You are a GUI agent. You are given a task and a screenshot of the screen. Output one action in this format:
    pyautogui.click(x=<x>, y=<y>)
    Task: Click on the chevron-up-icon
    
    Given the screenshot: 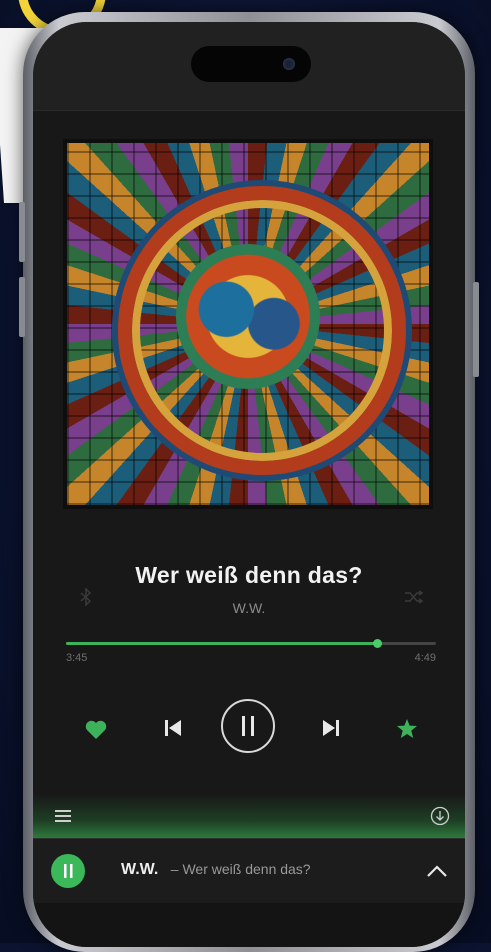 What is the action you would take?
    pyautogui.click(x=437, y=871)
    